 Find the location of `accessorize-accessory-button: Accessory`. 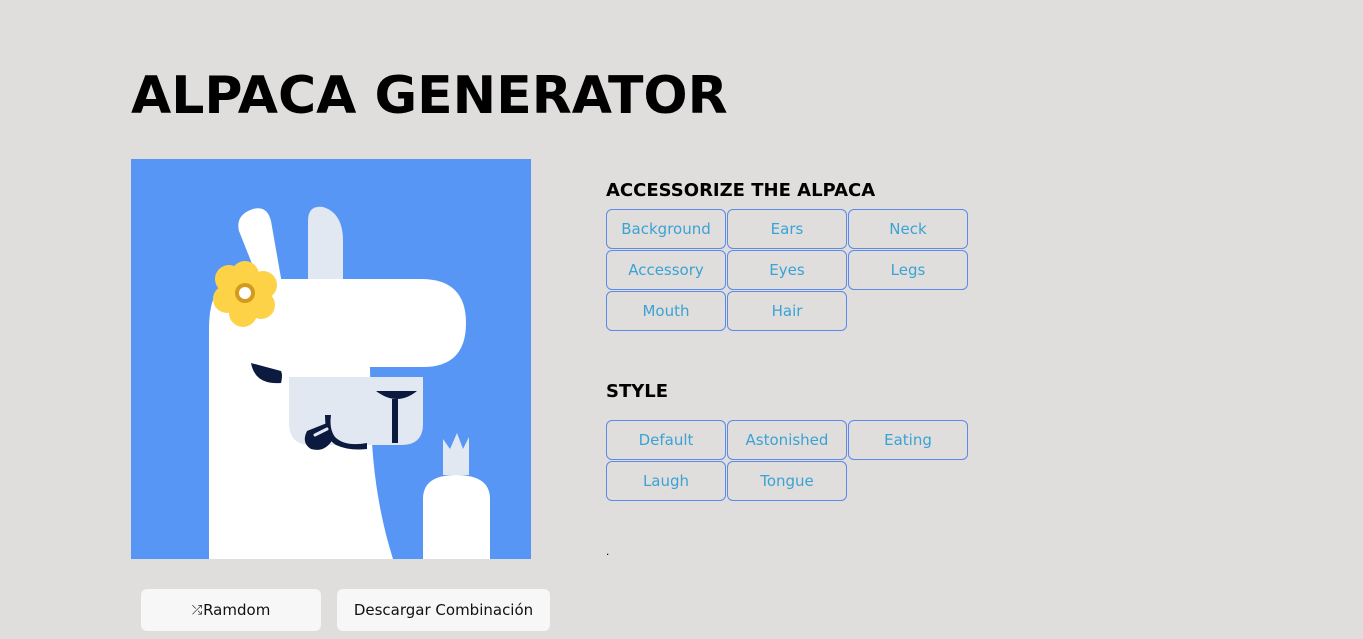

accessorize-accessory-button: Accessory is located at coordinates (666, 270).